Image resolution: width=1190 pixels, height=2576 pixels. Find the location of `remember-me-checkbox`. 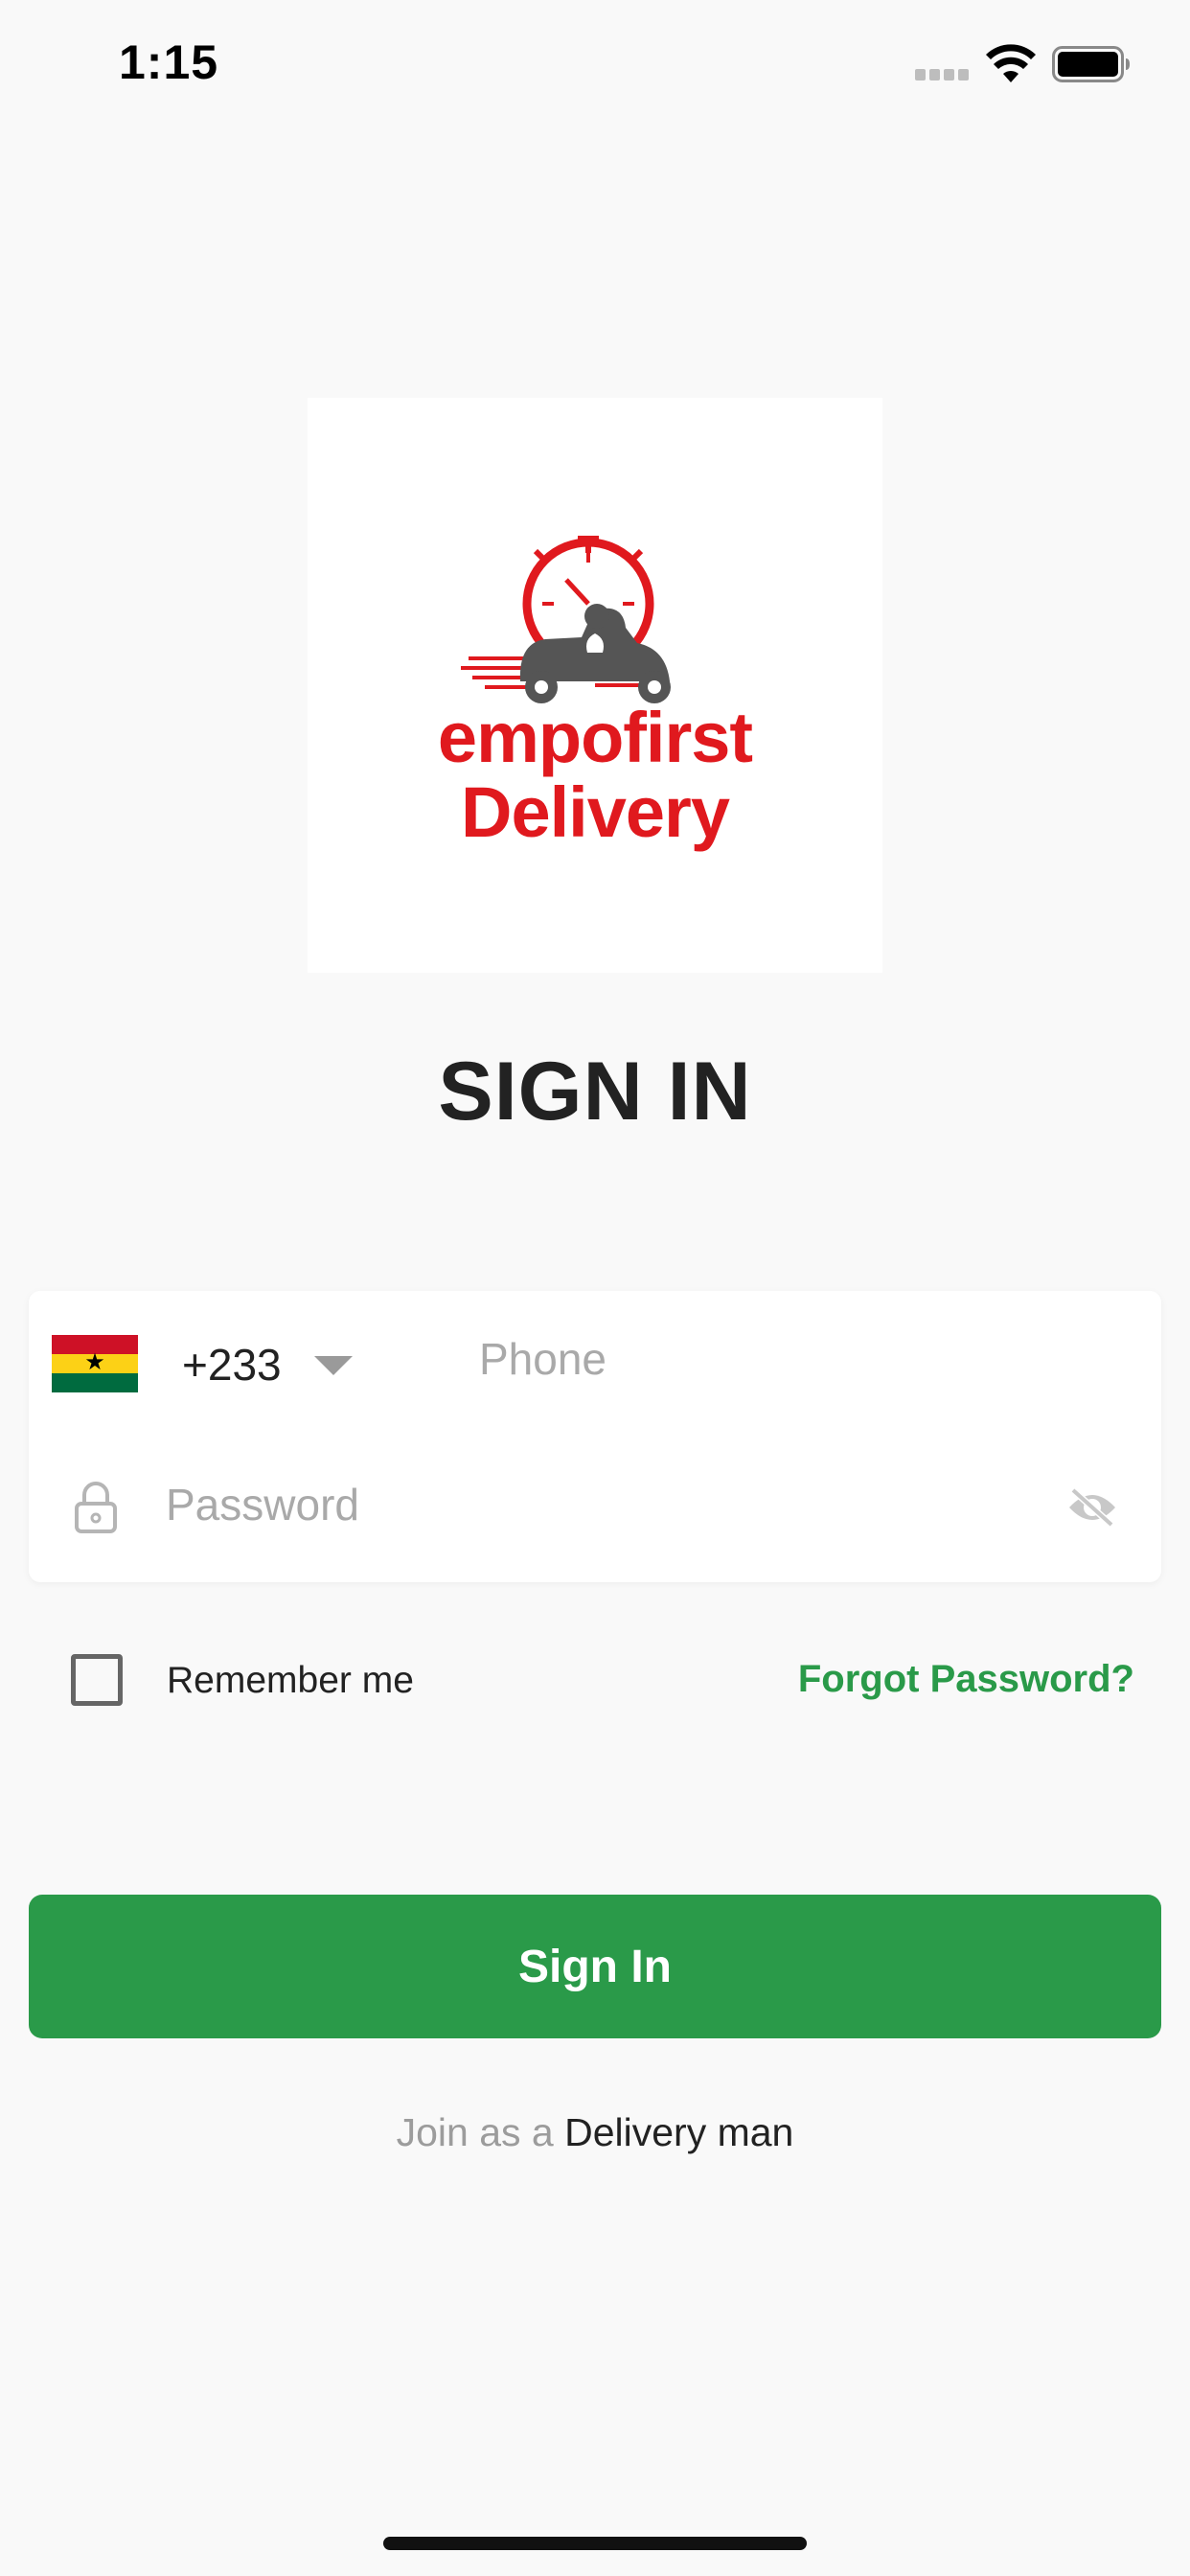

remember-me-checkbox is located at coordinates (97, 1680).